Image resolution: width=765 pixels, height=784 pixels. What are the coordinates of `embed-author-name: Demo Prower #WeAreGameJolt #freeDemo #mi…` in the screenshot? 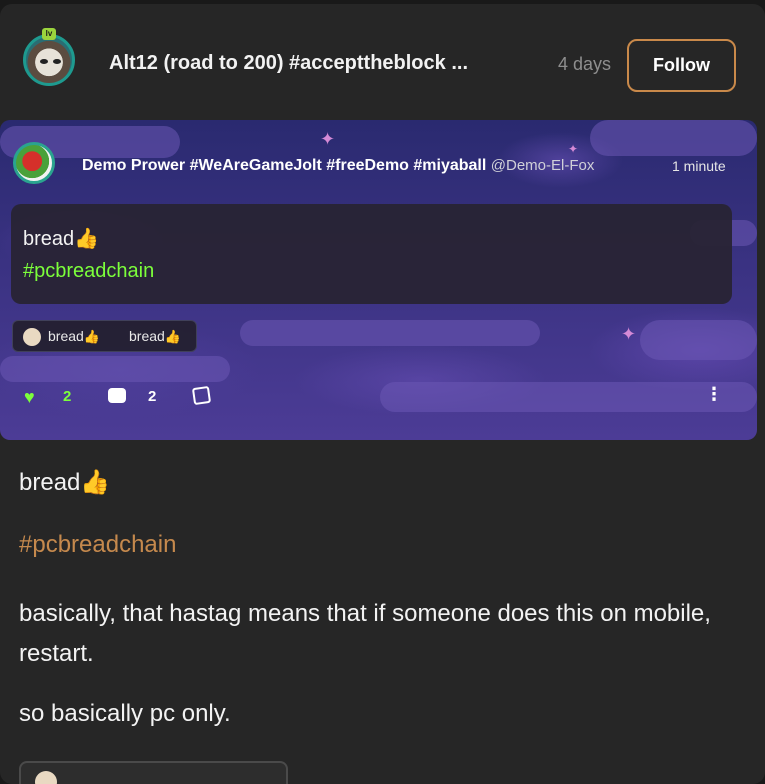 It's located at (284, 165).